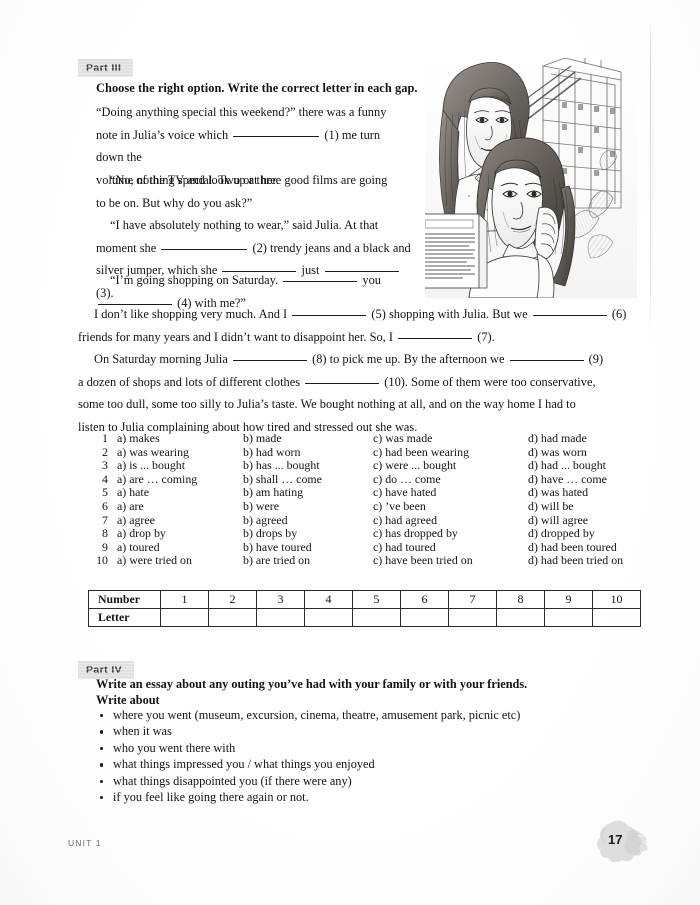  I want to click on option-b: b) drops by, so click(308, 534).